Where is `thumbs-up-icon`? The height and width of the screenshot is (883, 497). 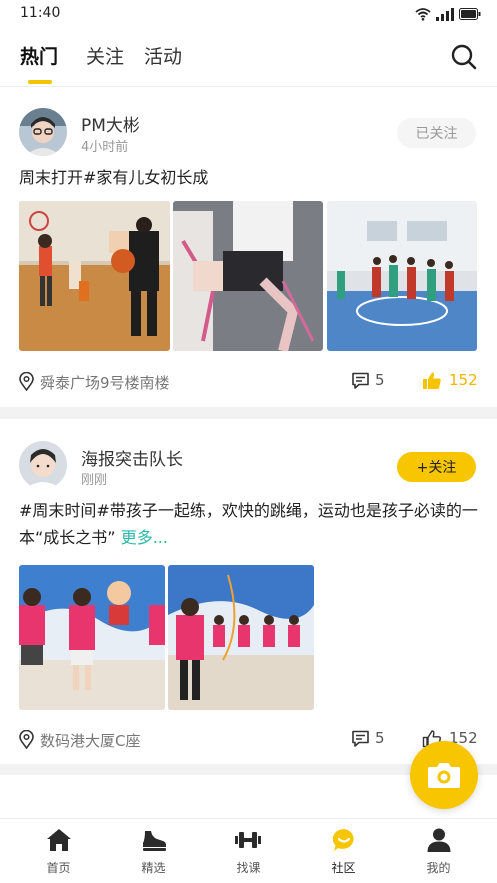 thumbs-up-icon is located at coordinates (432, 380).